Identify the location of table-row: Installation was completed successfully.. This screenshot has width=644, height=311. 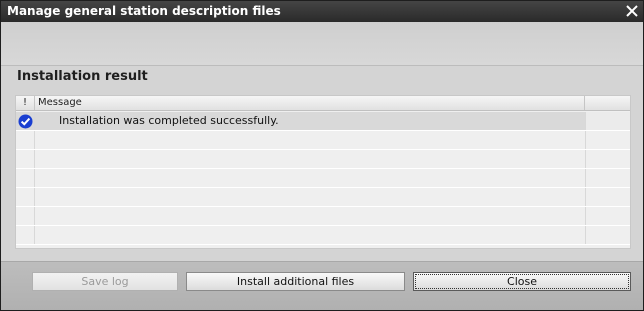
(323, 121).